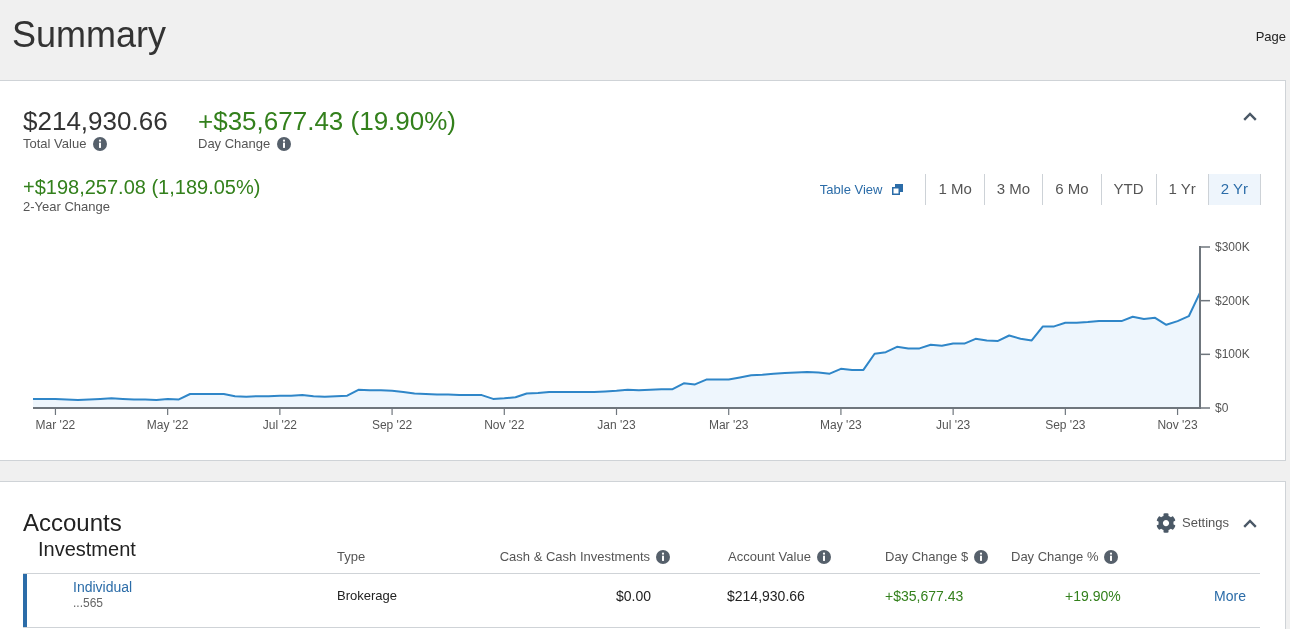 This screenshot has width=1290, height=629. What do you see at coordinates (1234, 189) in the screenshot?
I see `range-tab: 2 Yr` at bounding box center [1234, 189].